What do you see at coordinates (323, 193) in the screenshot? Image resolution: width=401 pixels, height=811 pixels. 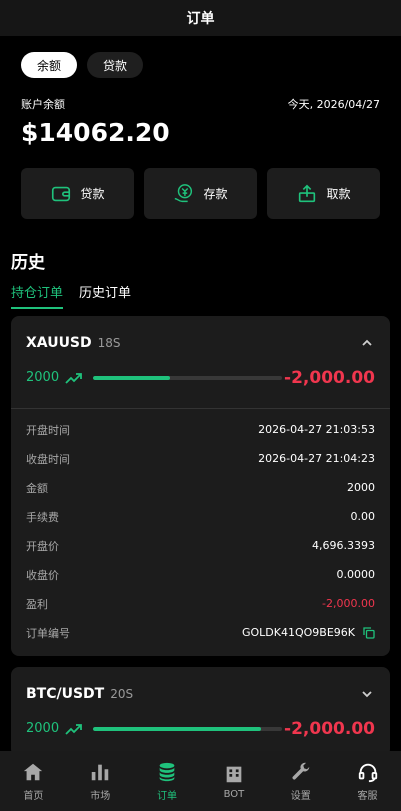 I see `withdraw-button: 取款` at bounding box center [323, 193].